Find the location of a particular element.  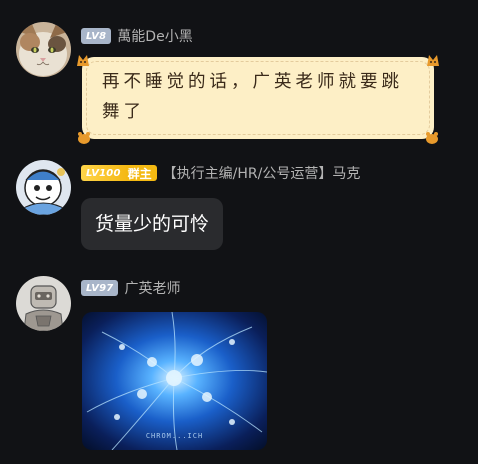

message-text-line-1: 再不睡觉的话，广英老师就要跳 is located at coordinates (252, 82).